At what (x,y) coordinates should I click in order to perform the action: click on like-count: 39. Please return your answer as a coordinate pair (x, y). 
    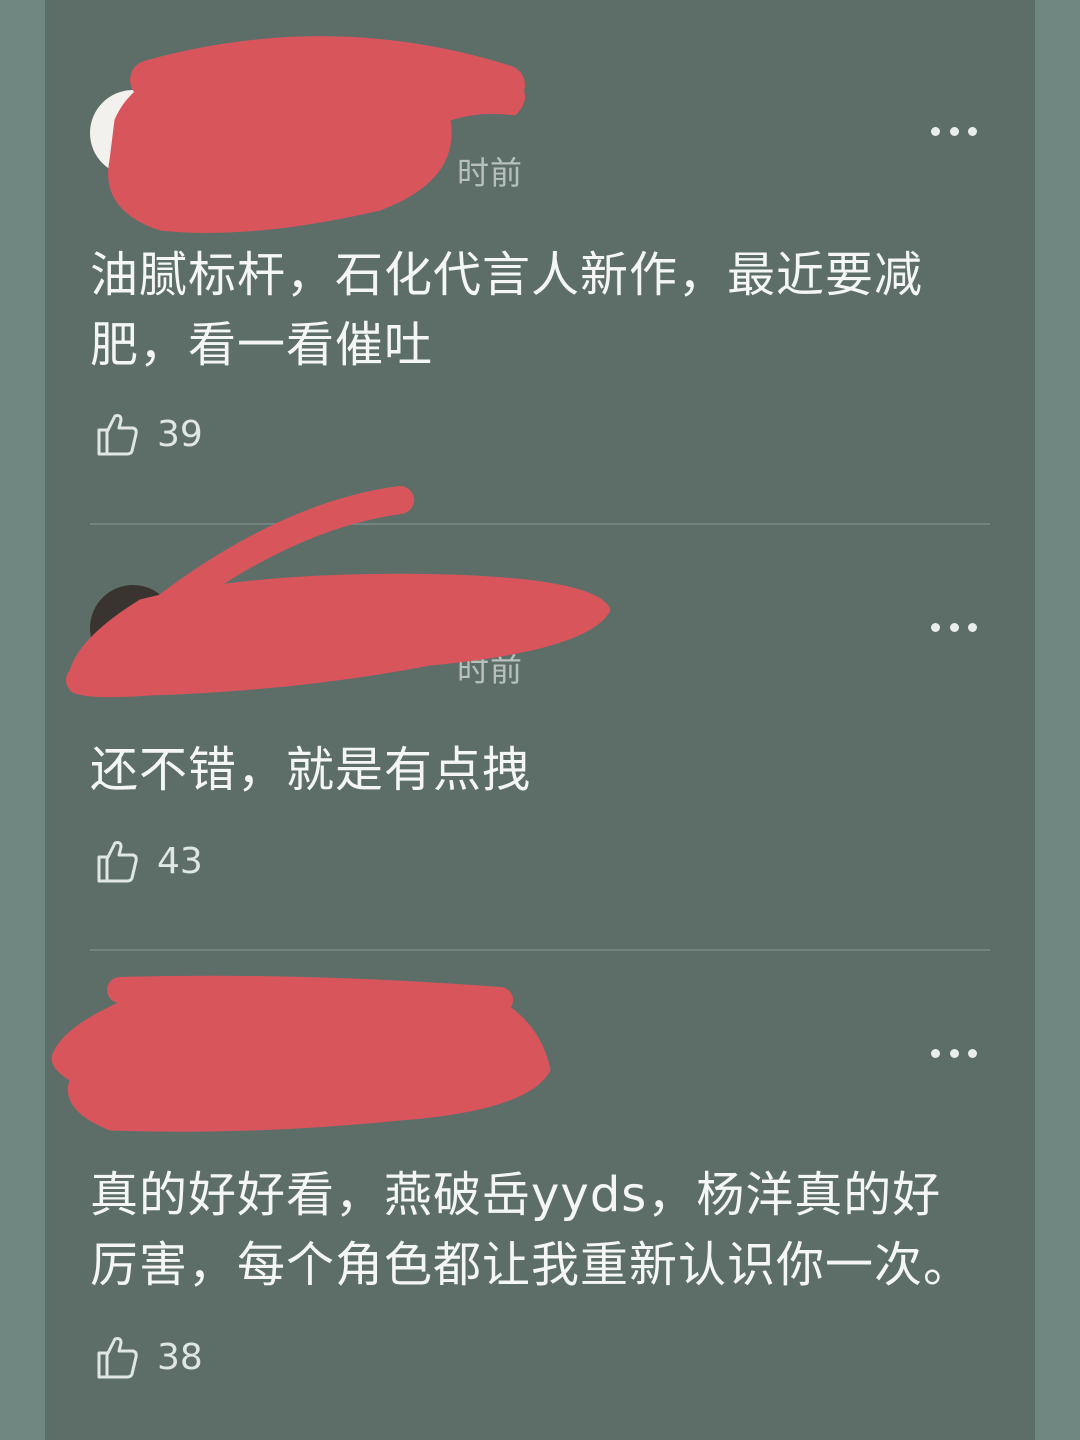
    Looking at the image, I should click on (180, 434).